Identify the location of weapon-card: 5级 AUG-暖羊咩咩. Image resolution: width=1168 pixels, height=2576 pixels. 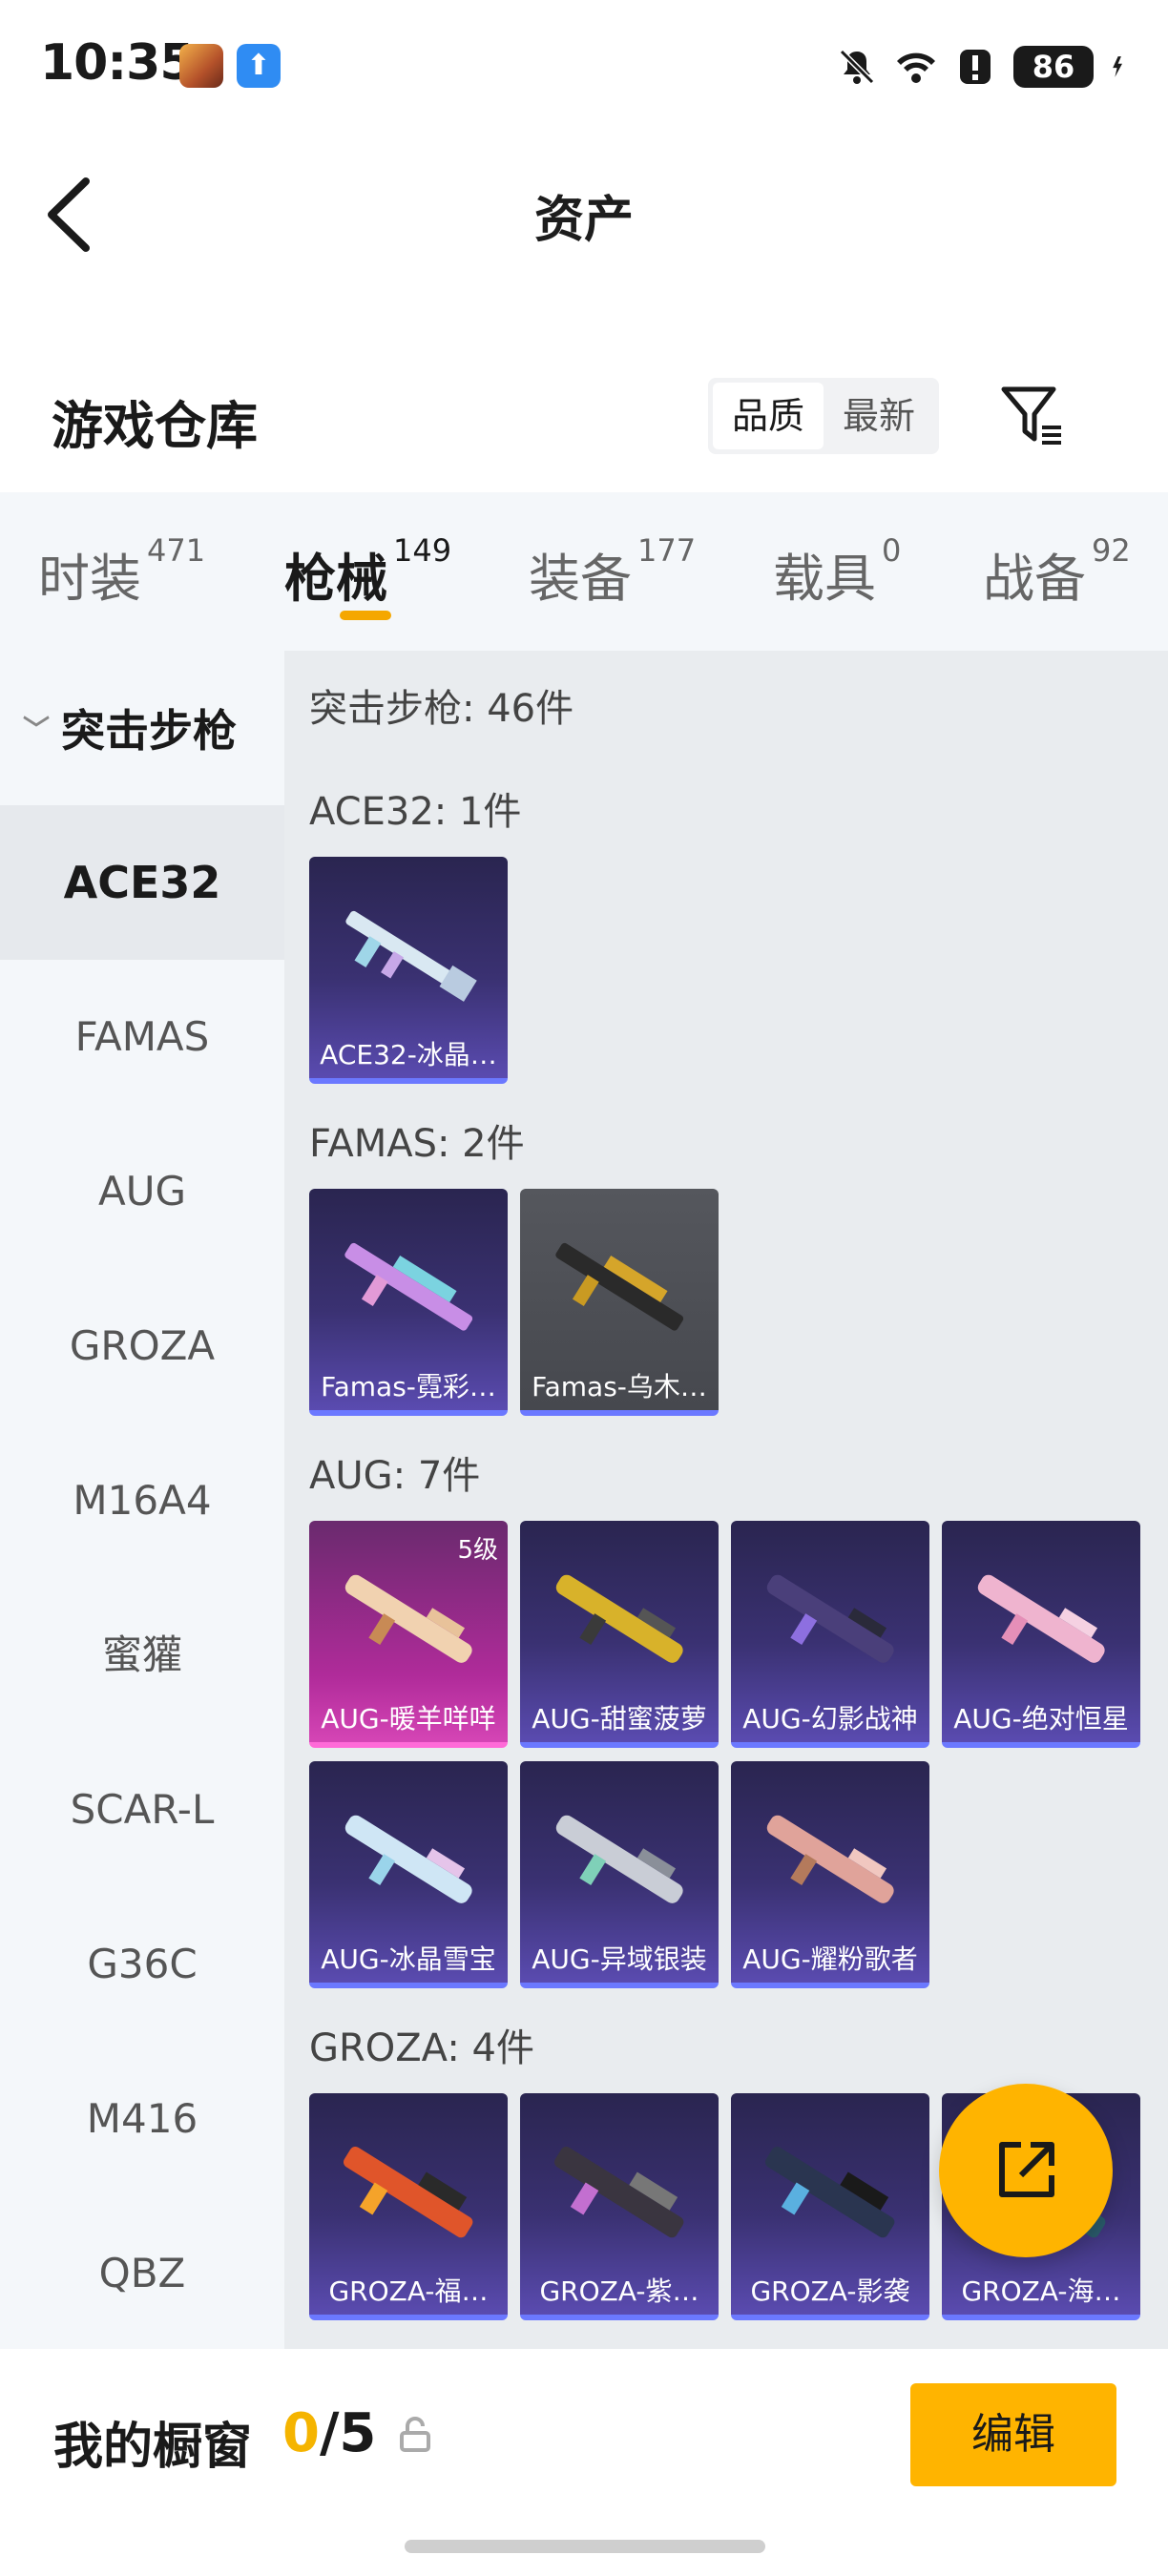
(408, 1634).